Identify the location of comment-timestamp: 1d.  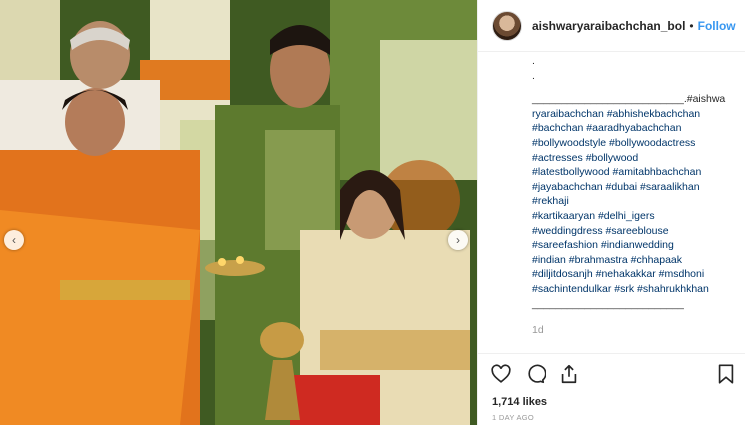
(538, 330).